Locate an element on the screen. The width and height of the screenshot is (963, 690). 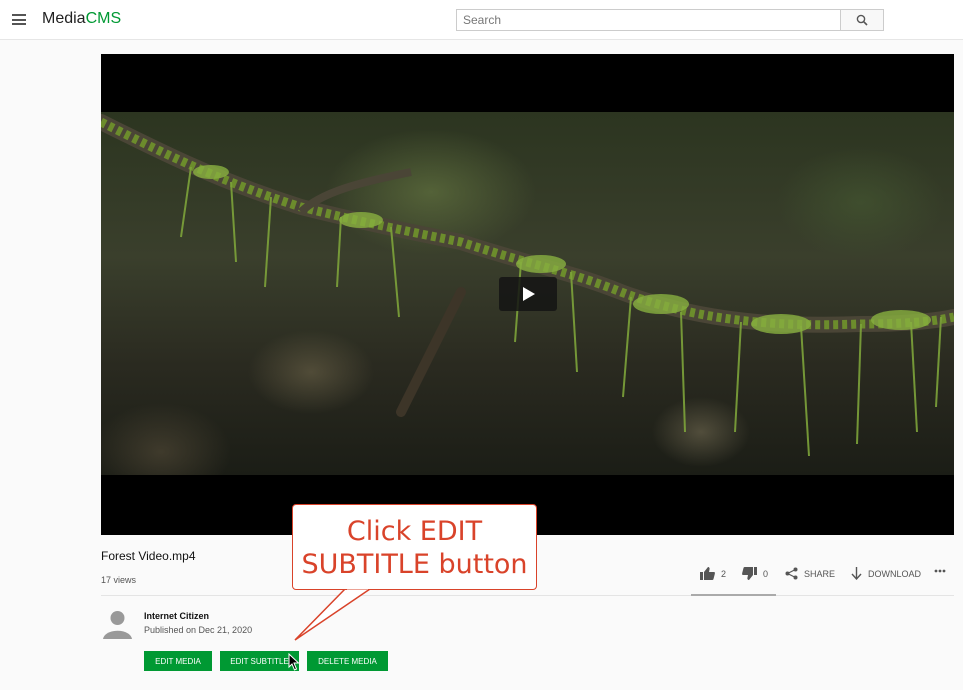
avatar is located at coordinates (117, 622).